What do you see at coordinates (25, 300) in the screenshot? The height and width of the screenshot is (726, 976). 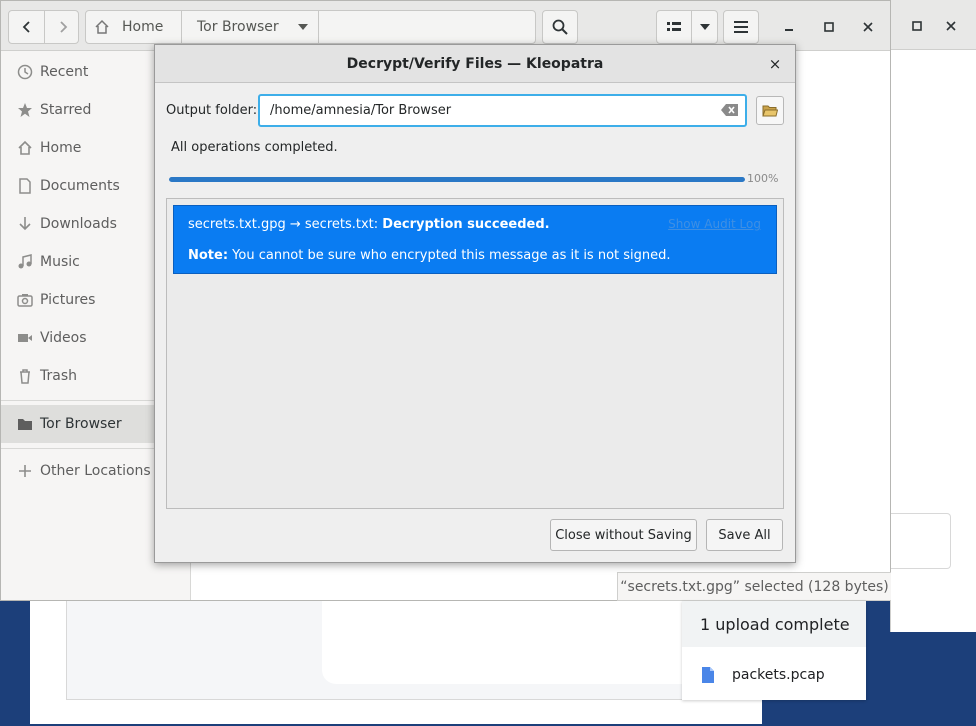 I see `camera-icon` at bounding box center [25, 300].